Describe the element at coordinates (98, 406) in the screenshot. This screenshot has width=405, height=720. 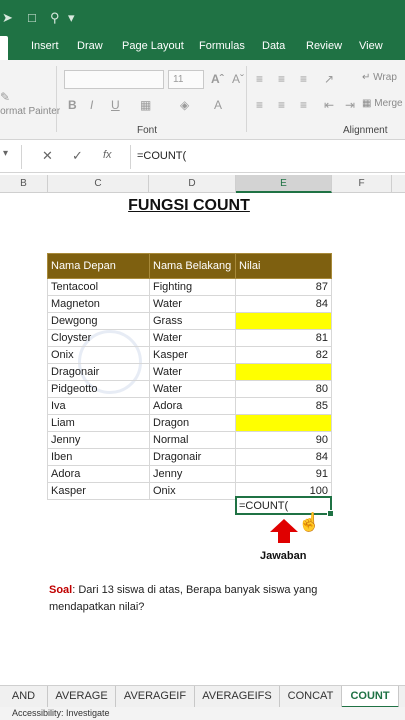
I see `cell-first-name: Iva` at that location.